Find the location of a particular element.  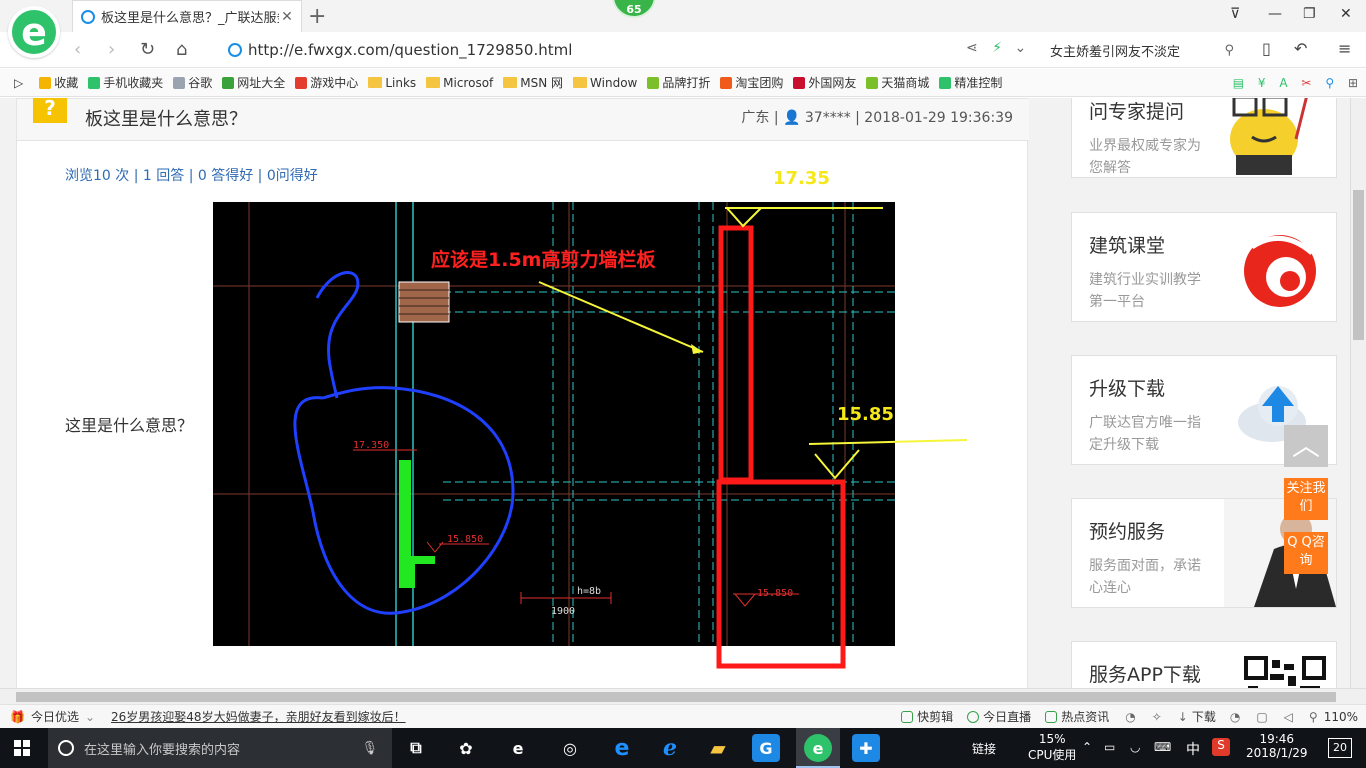

sidebar-card-title: 服务APP下载 is located at coordinates (1145, 675).